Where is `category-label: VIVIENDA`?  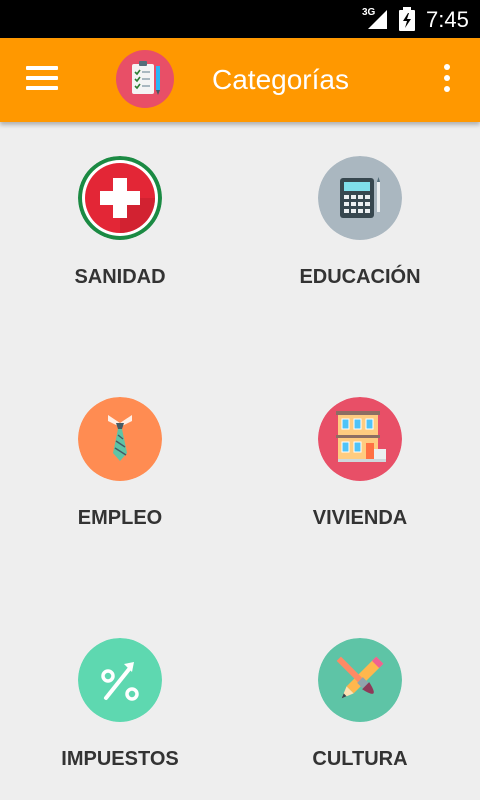
category-label: VIVIENDA is located at coordinates (360, 518).